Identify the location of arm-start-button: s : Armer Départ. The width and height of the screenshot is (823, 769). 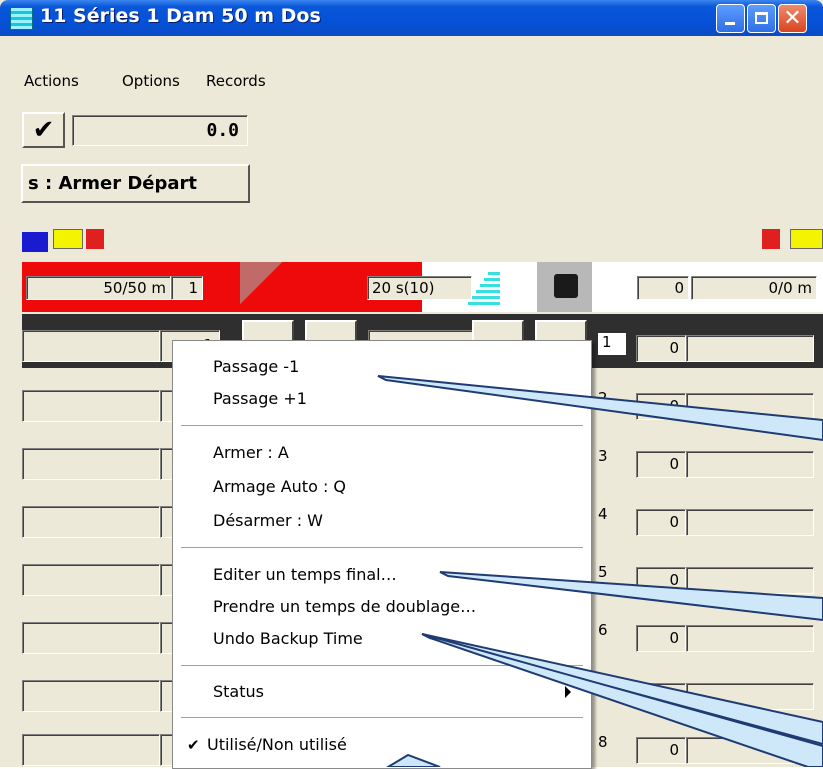
(135, 183).